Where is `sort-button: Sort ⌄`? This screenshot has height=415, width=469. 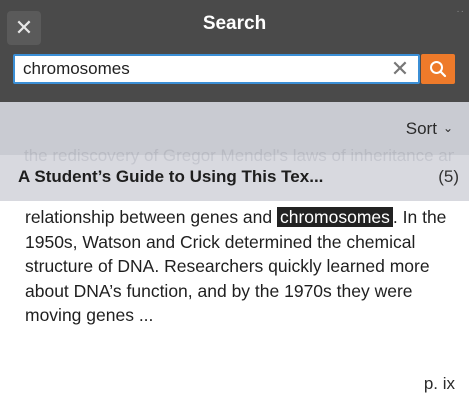 sort-button: Sort ⌄ is located at coordinates (429, 129).